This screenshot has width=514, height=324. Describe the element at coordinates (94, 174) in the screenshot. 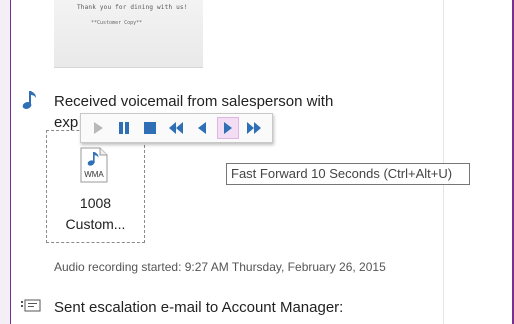

I see `wma-label: WMA` at that location.